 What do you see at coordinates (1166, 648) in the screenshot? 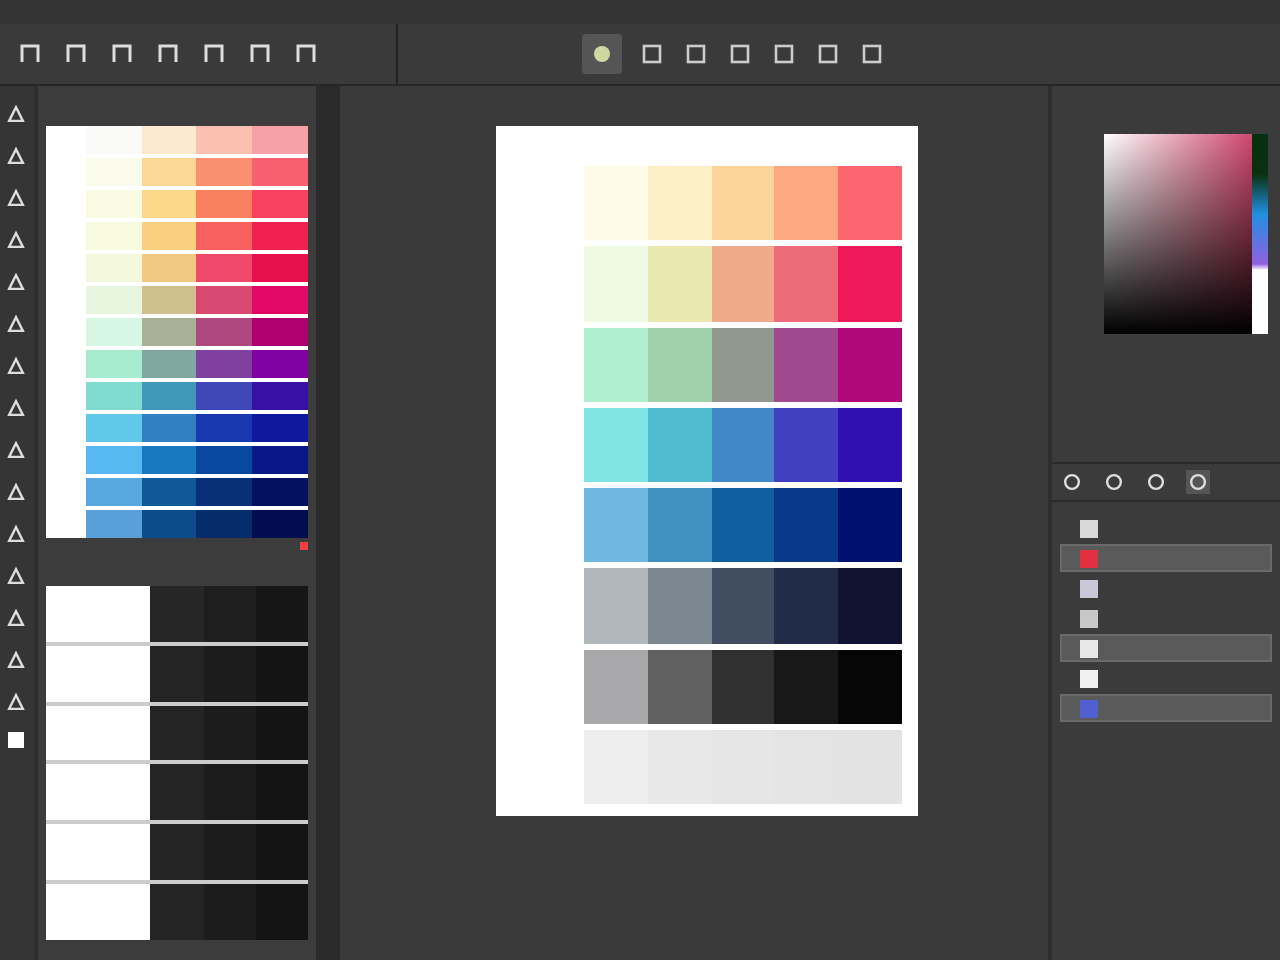
I see `layer-row` at bounding box center [1166, 648].